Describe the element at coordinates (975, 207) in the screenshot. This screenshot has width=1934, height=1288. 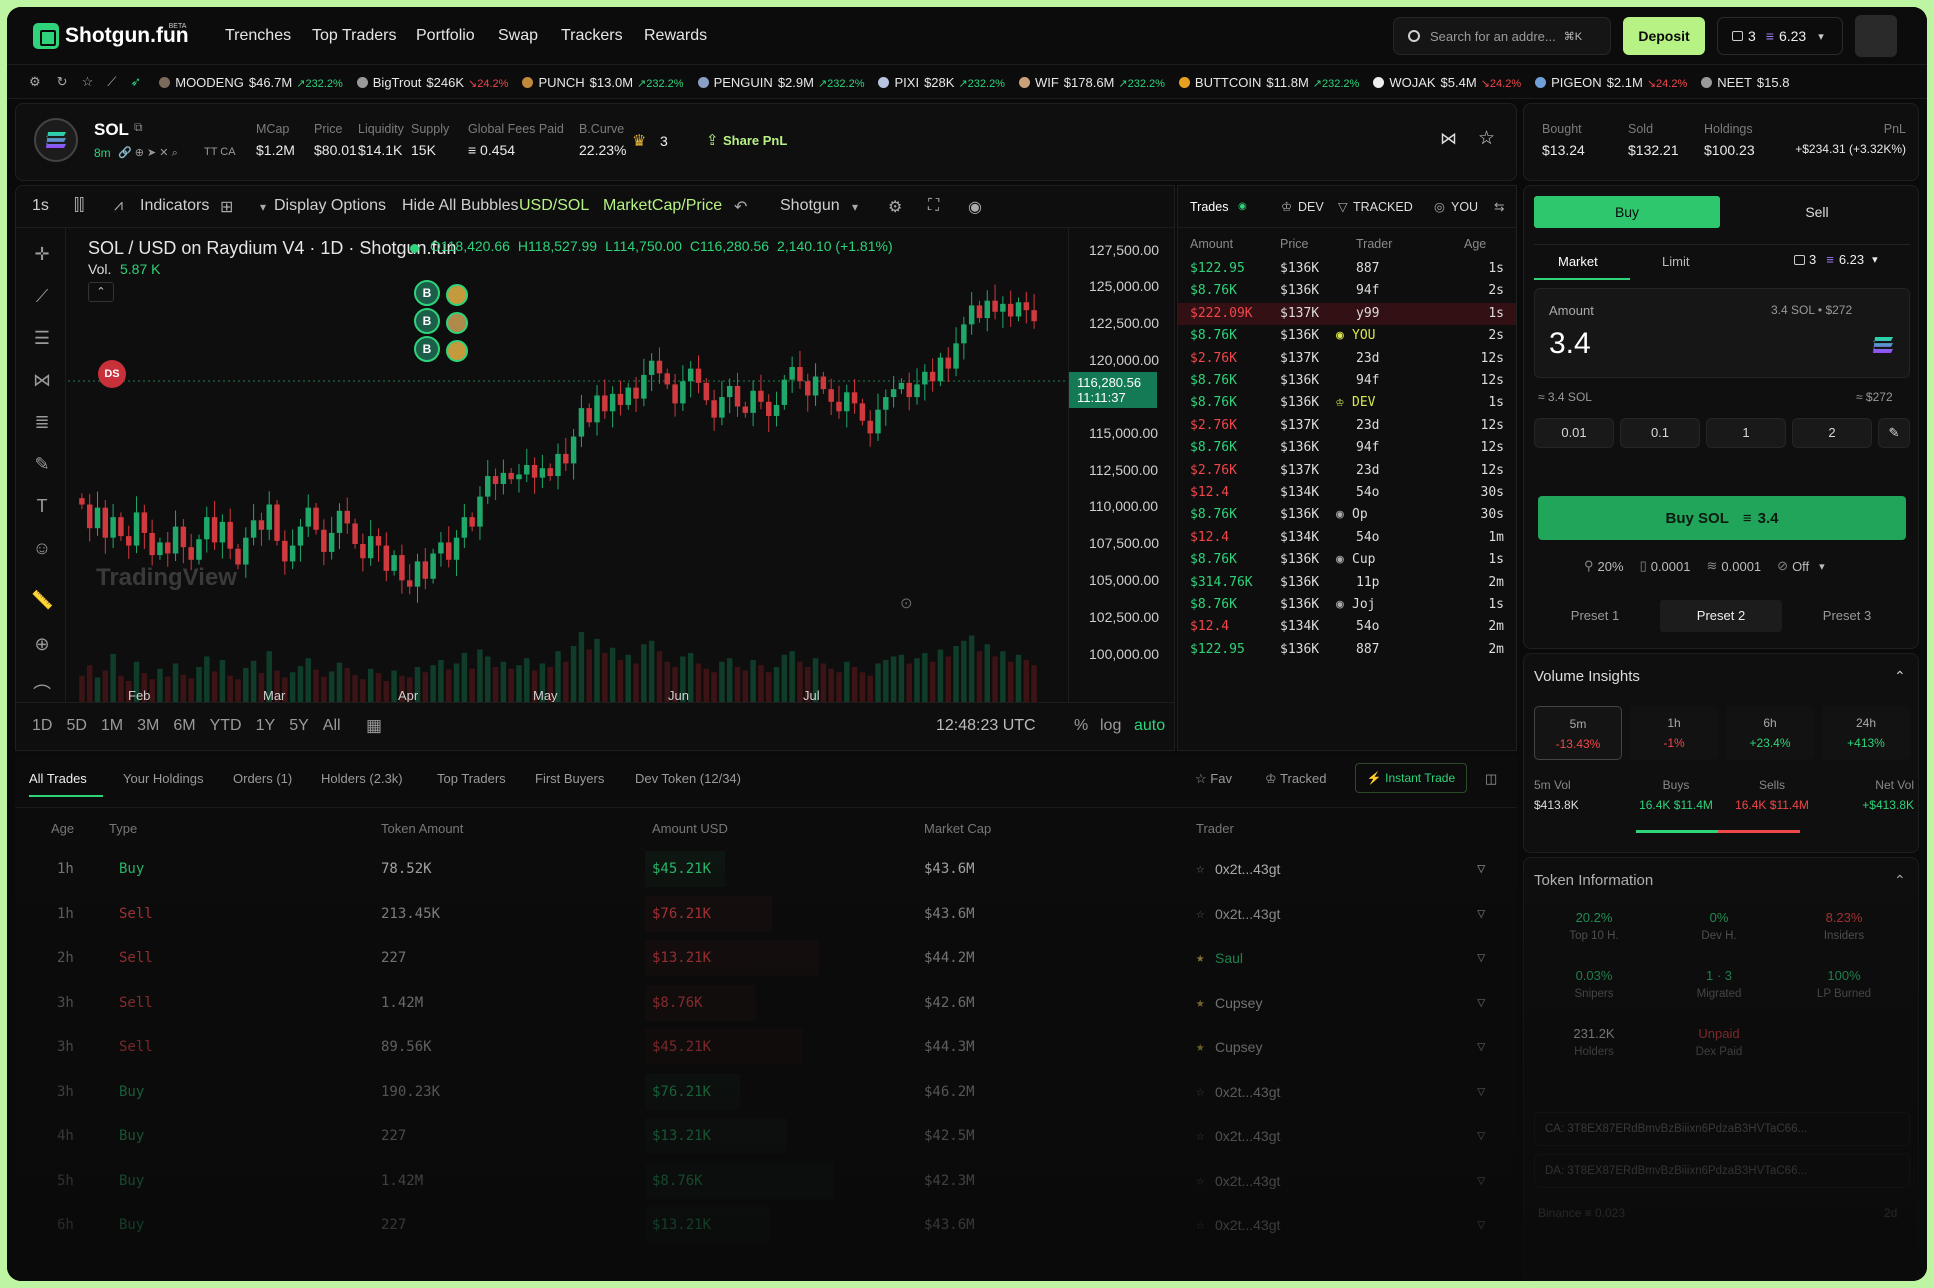
I see `camera-icon: ◉` at that location.